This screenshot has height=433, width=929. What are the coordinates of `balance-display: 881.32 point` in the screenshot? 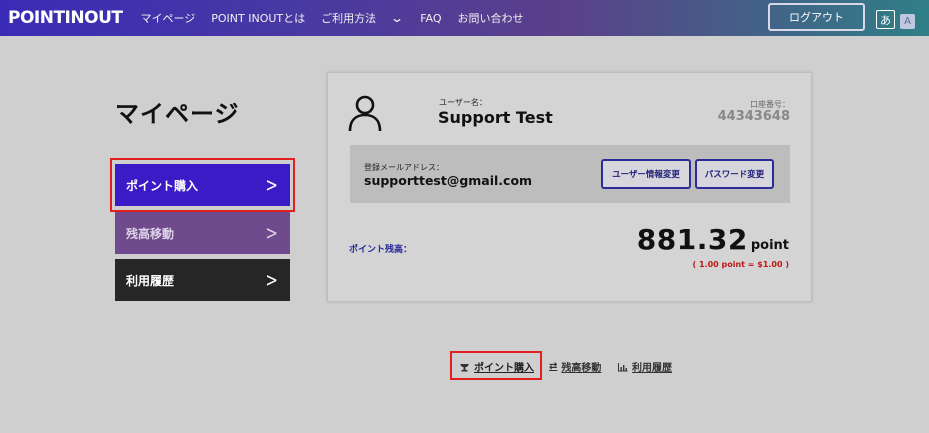 It's located at (713, 239).